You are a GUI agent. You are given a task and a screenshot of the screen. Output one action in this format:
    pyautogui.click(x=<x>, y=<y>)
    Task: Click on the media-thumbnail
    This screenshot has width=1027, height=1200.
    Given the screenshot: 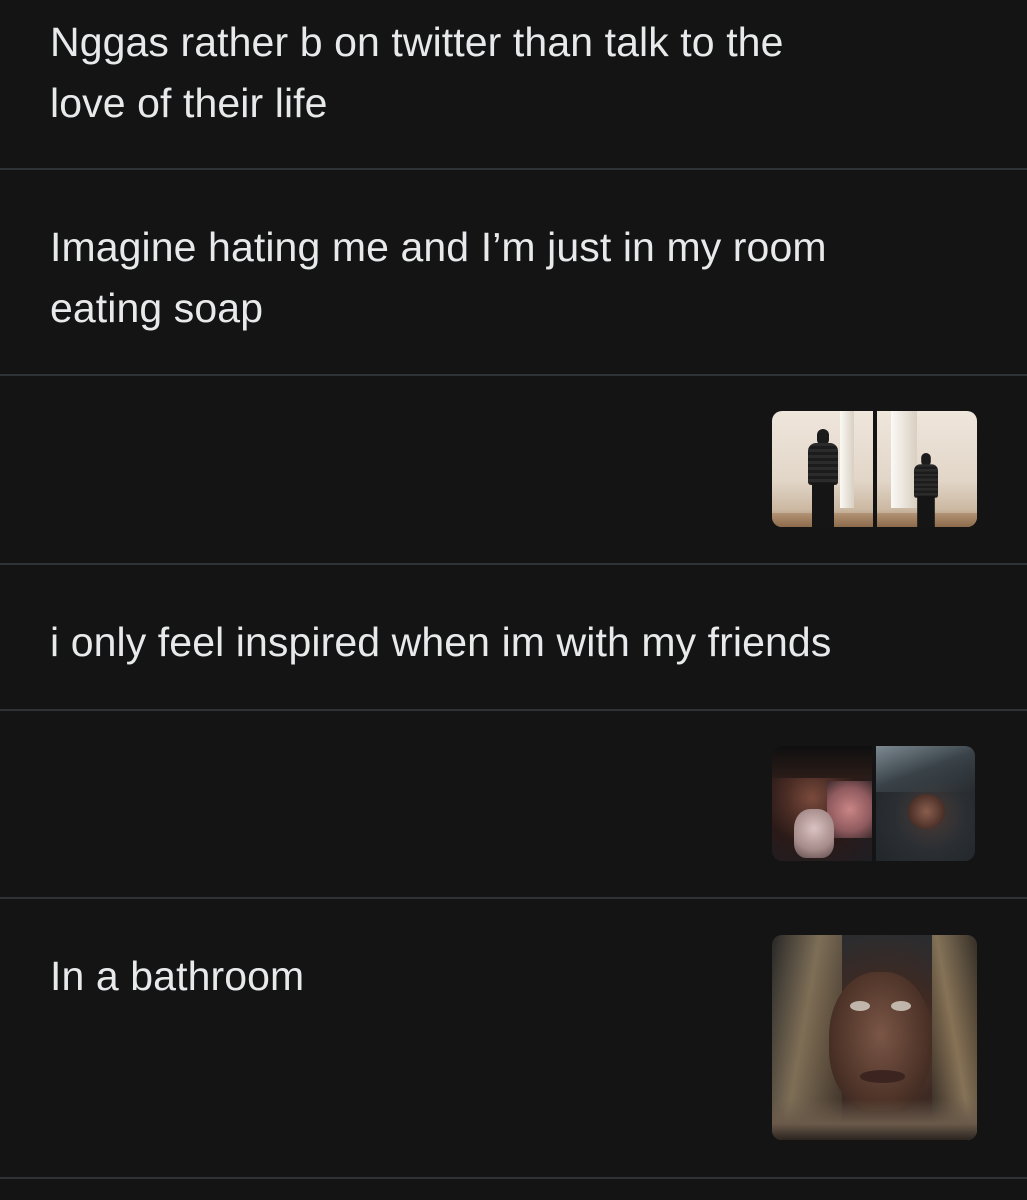 What is the action you would take?
    pyautogui.click(x=874, y=1037)
    